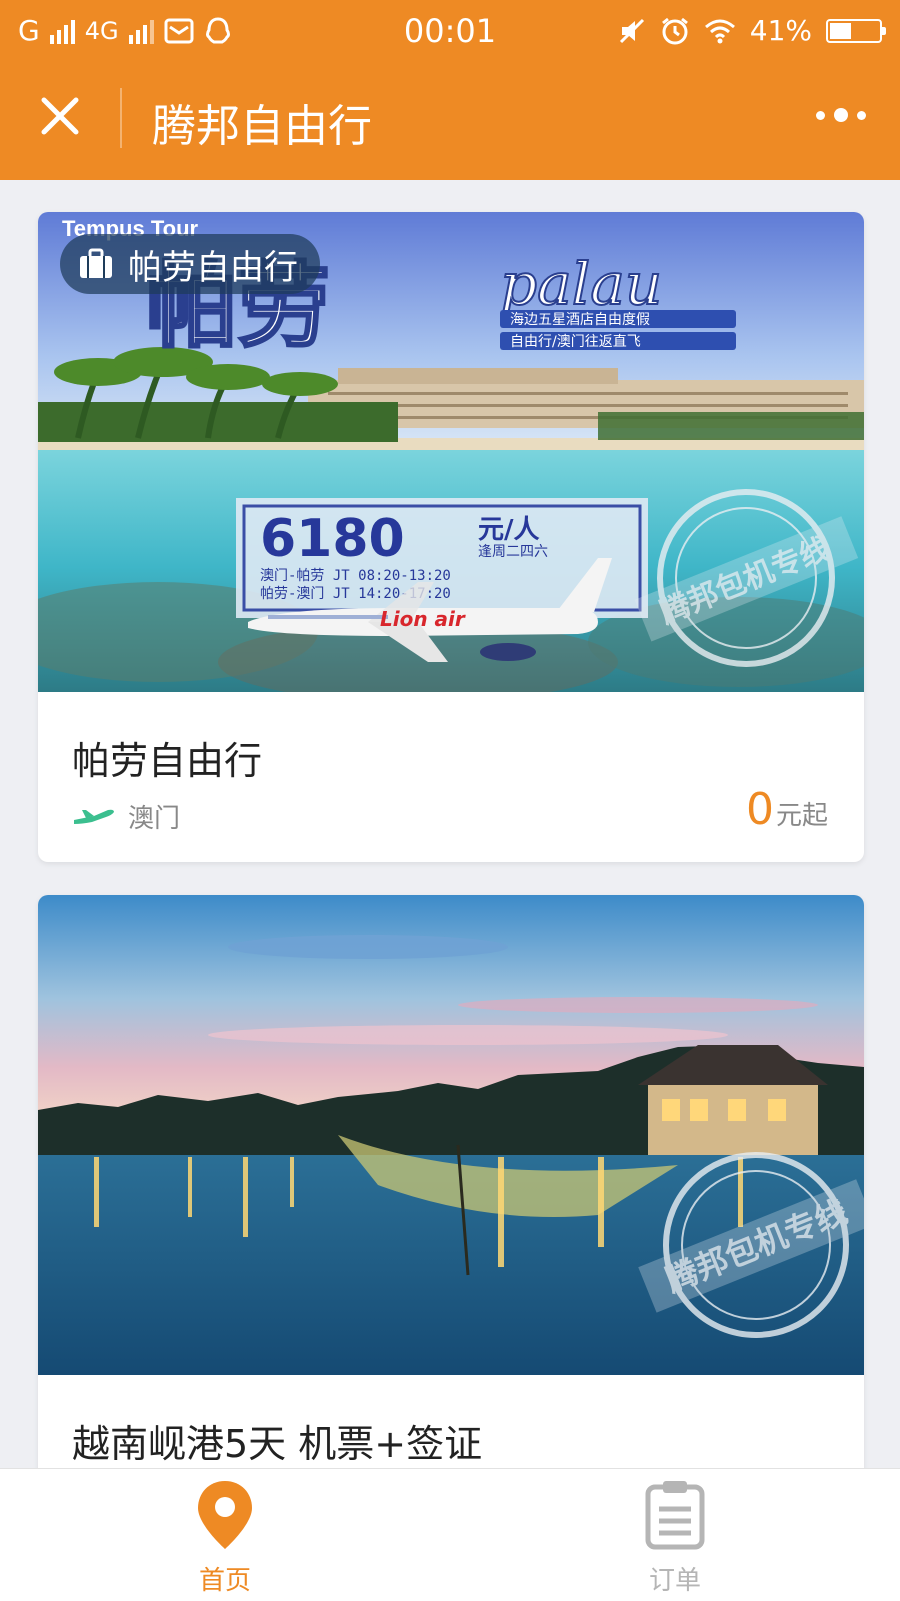  I want to click on suitcase-icon, so click(96, 263).